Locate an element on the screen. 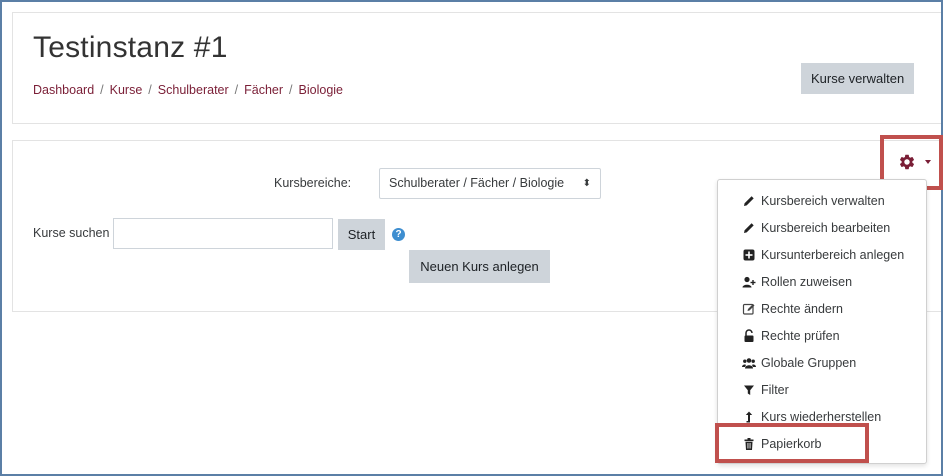 This screenshot has width=943, height=476. breadcrumb-faecher: Fächer is located at coordinates (263, 90).